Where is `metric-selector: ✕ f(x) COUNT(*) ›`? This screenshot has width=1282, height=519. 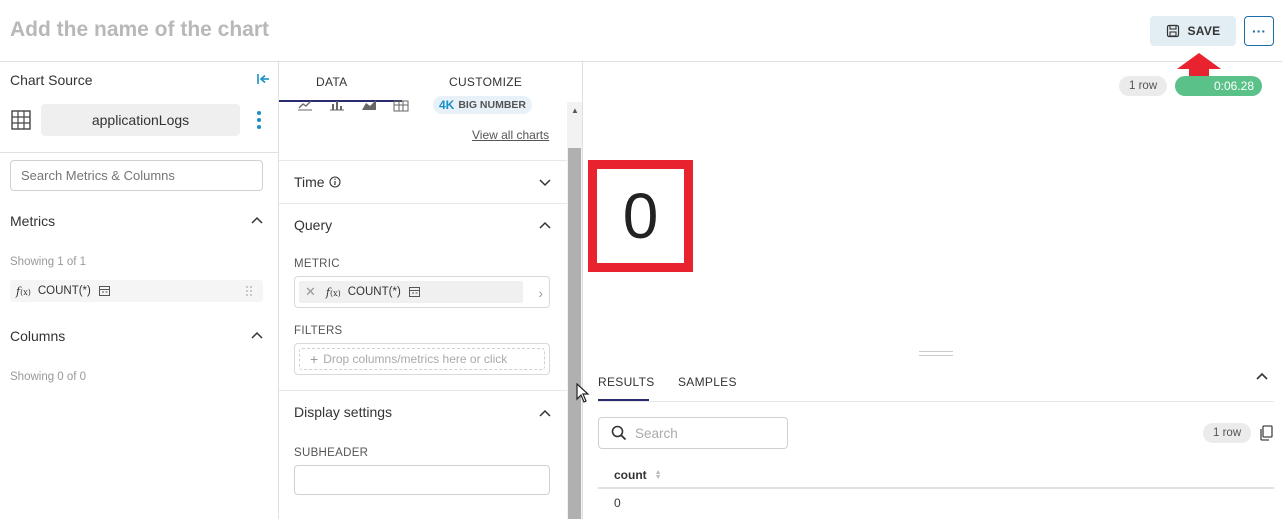
metric-selector: ✕ f(x) COUNT(*) › is located at coordinates (422, 292).